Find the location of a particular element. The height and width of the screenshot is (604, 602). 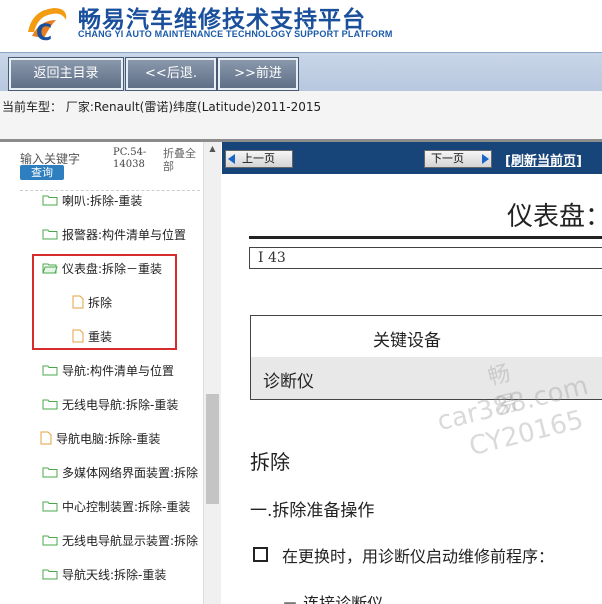

tree-item: 导航:构件清单与位置 is located at coordinates (108, 370).